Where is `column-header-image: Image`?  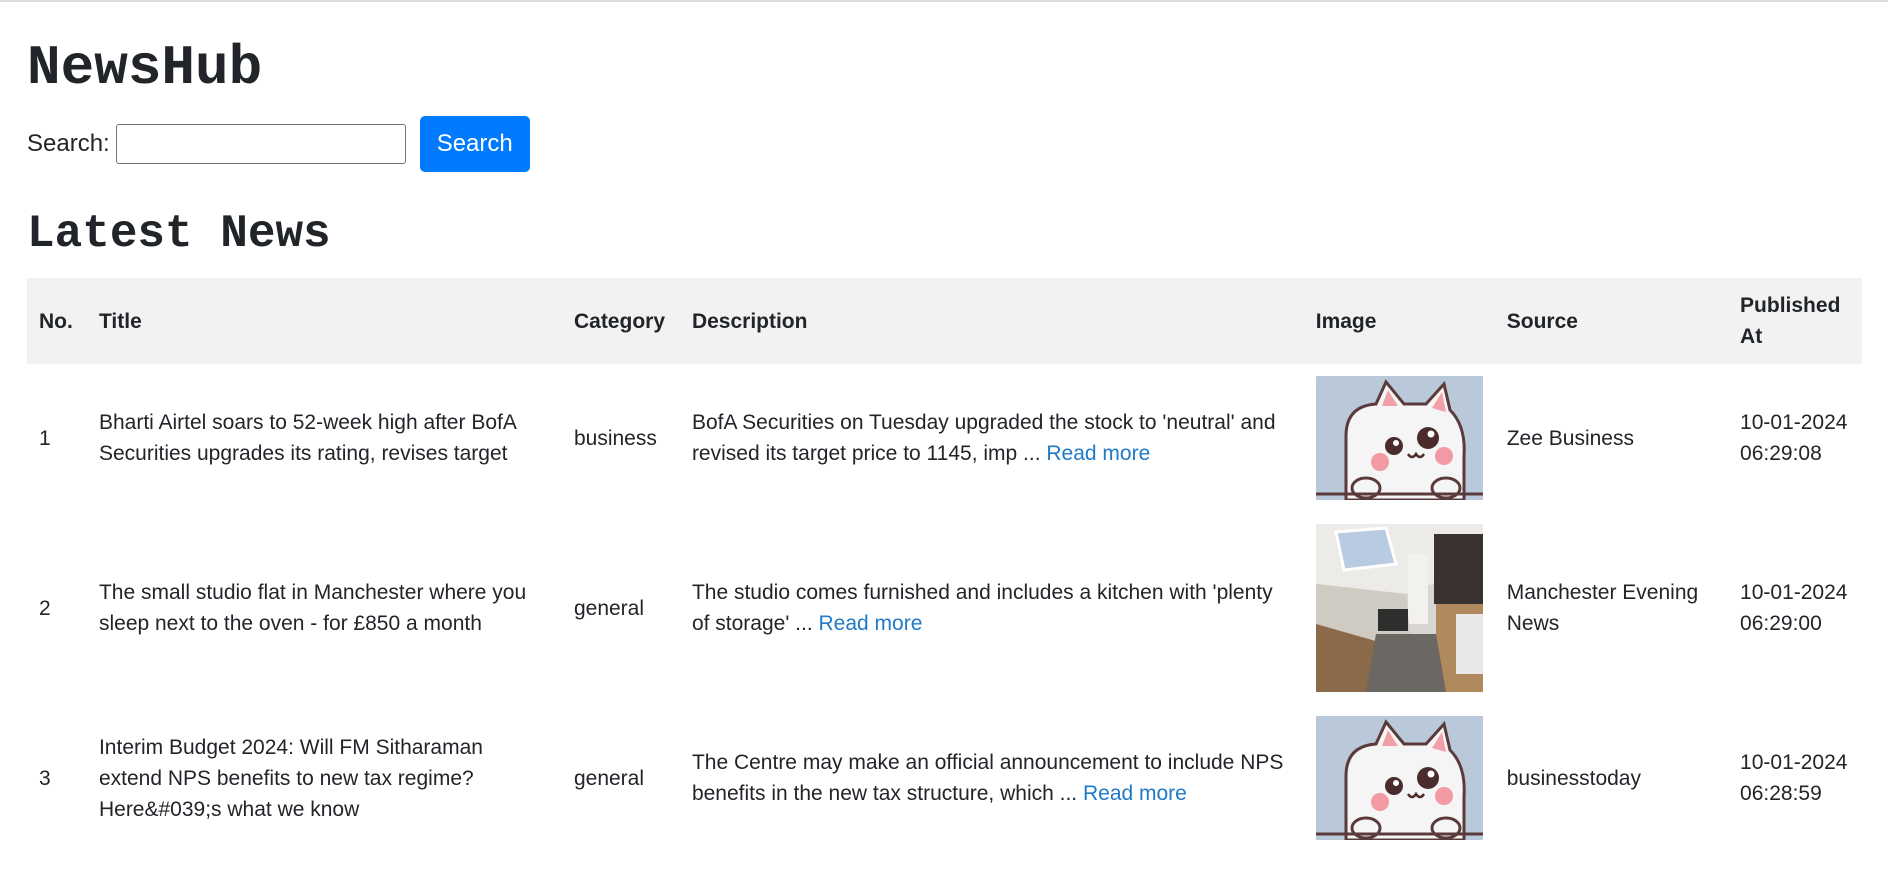 column-header-image: Image is located at coordinates (1346, 321).